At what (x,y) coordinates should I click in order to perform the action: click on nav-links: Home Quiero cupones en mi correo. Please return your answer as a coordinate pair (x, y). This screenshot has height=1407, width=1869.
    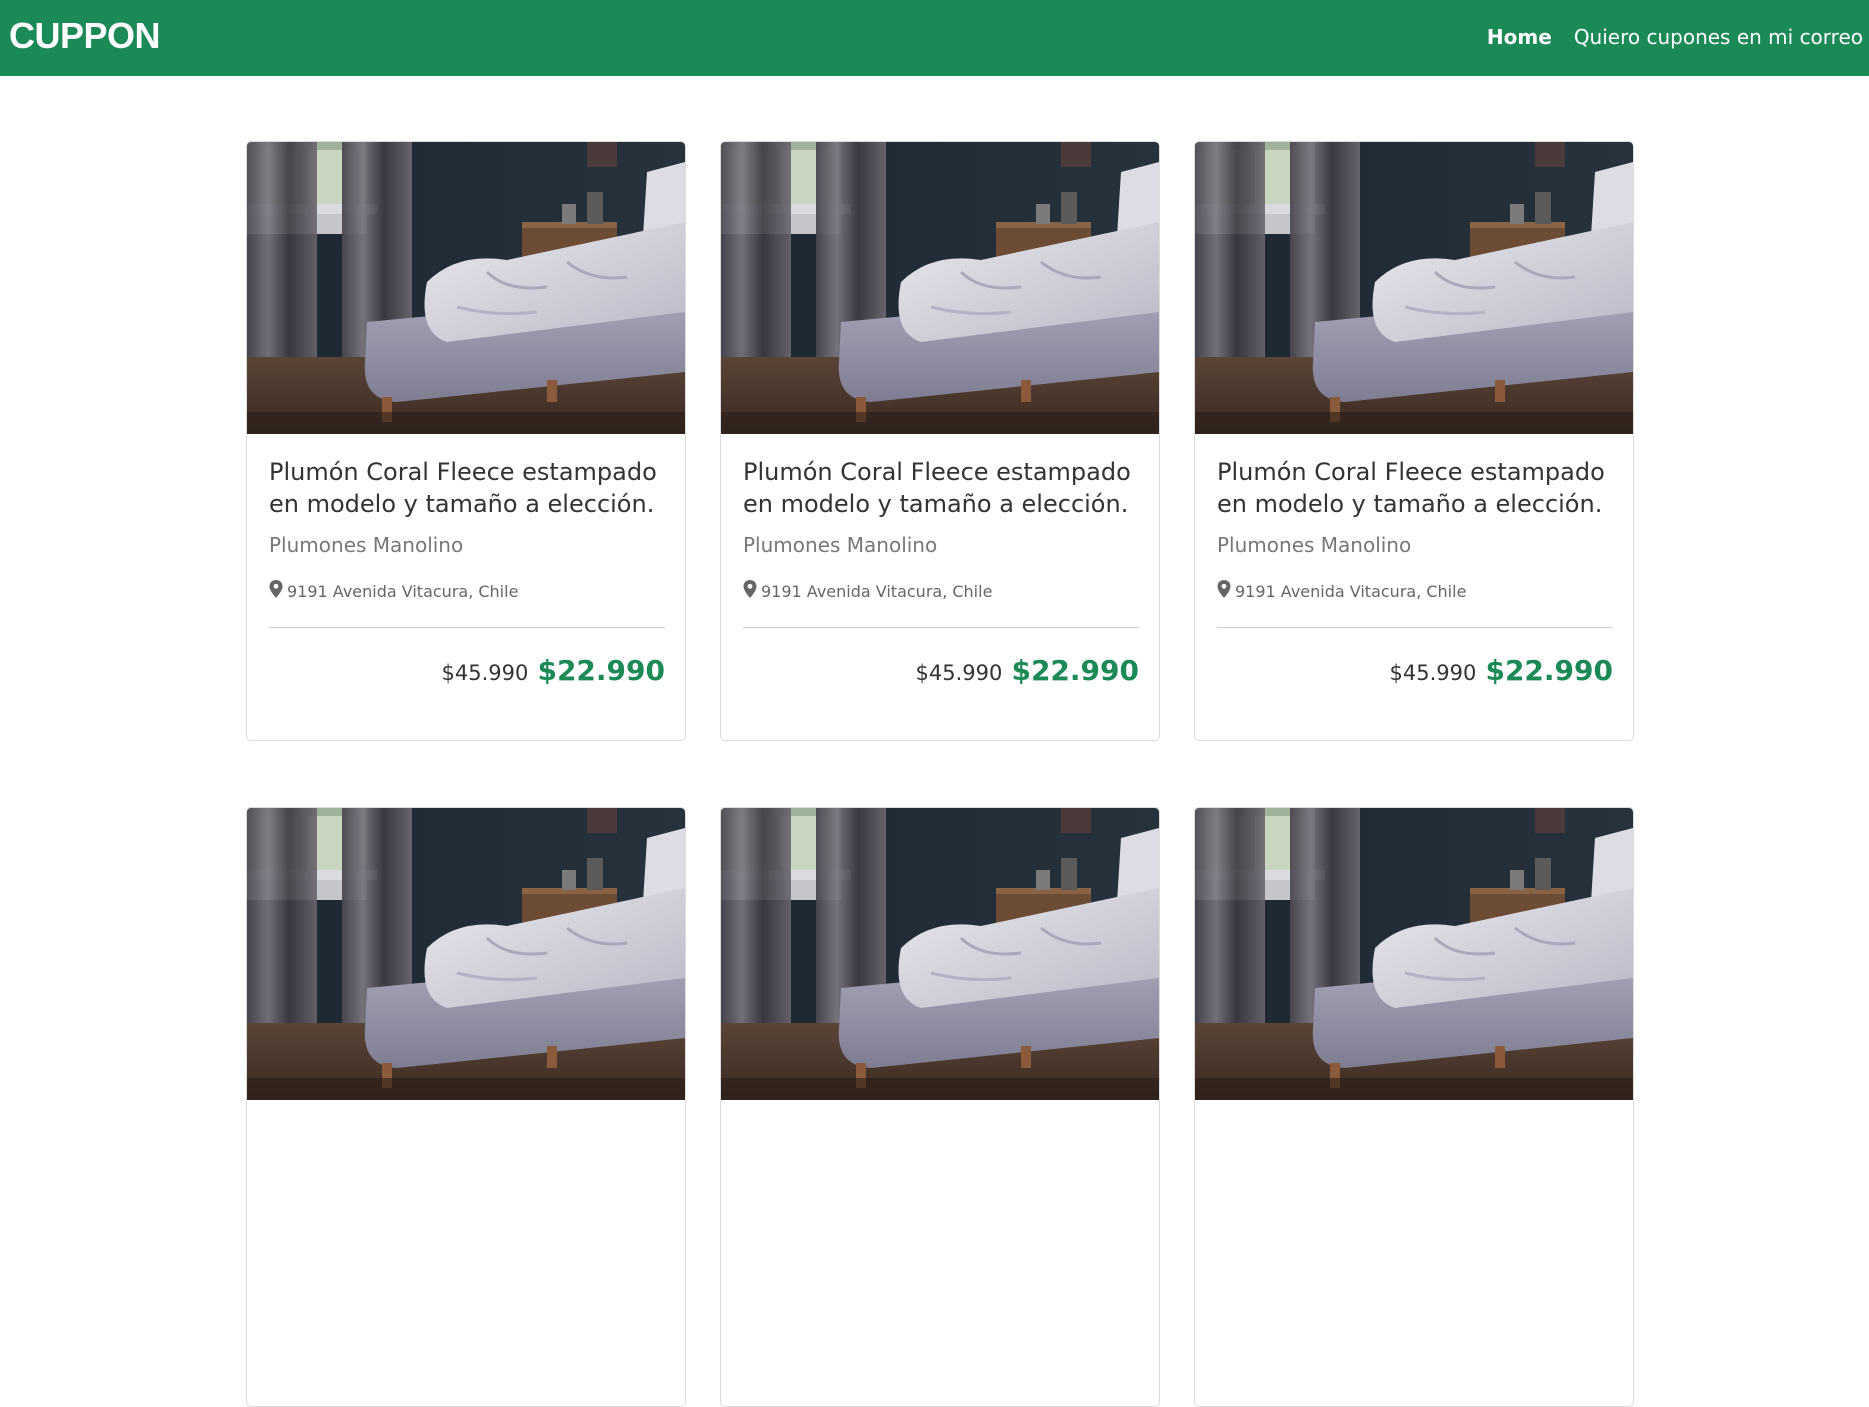
    Looking at the image, I should click on (1675, 37).